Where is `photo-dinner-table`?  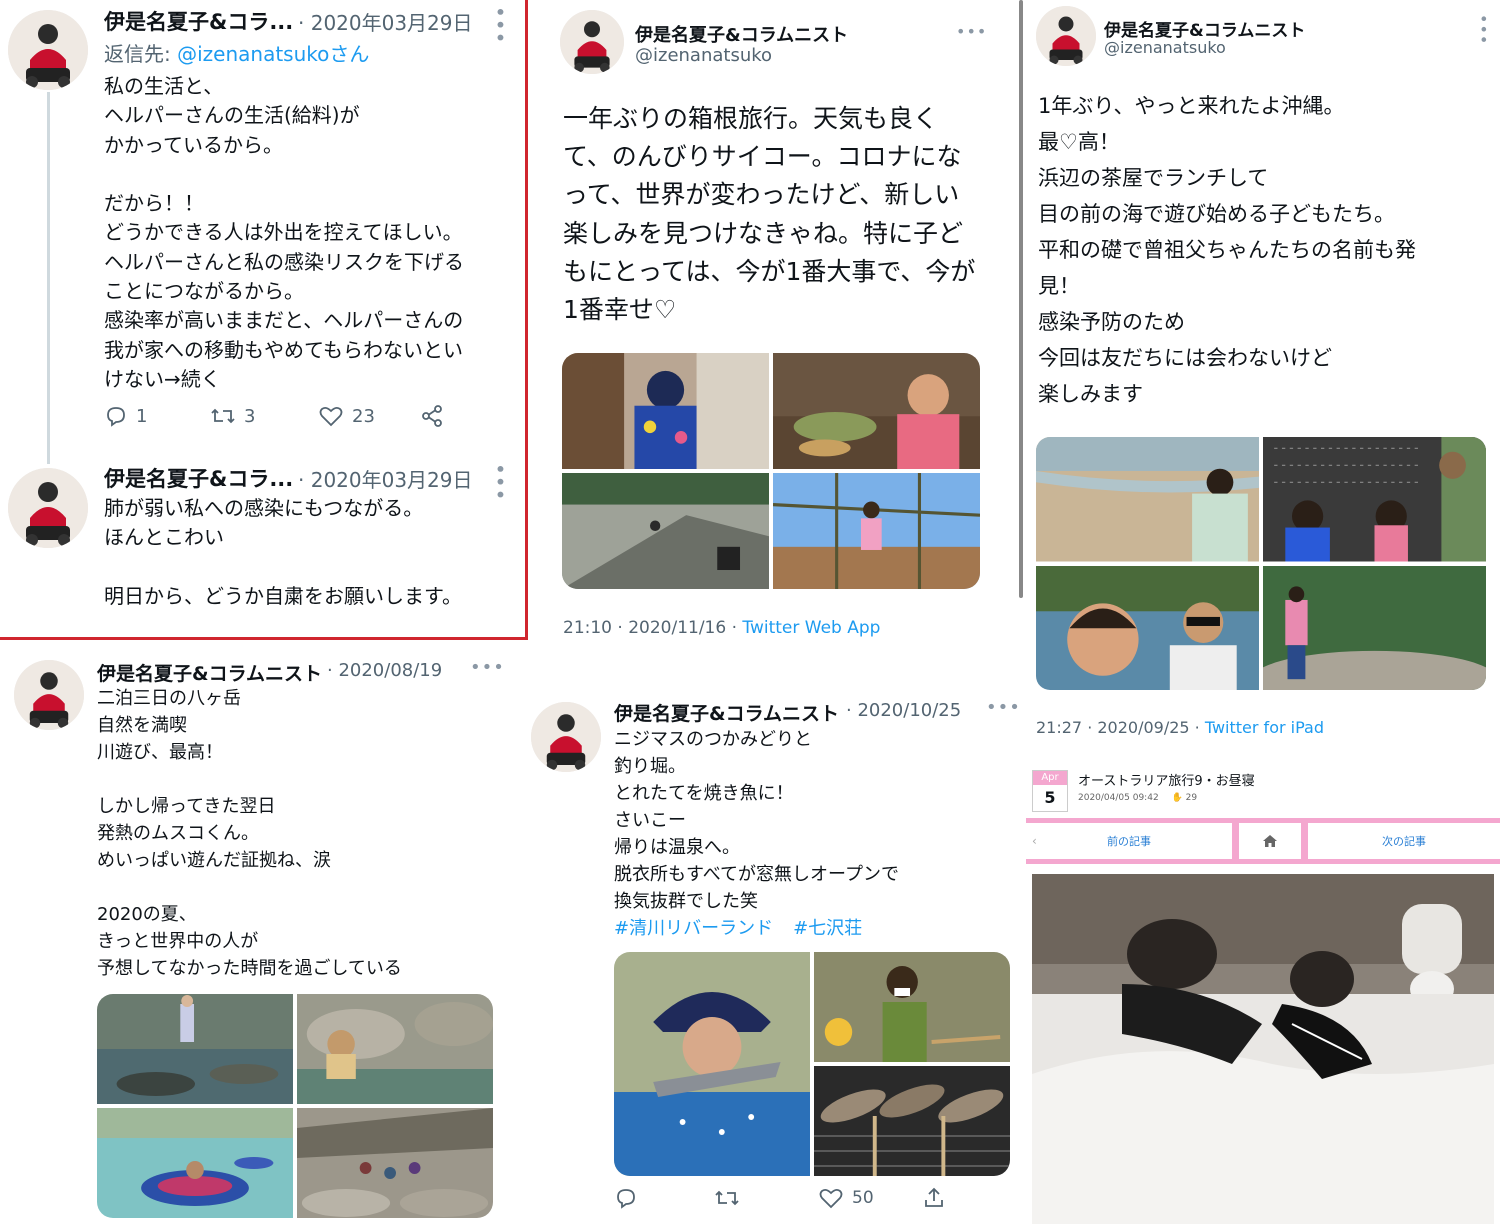 photo-dinner-table is located at coordinates (876, 411).